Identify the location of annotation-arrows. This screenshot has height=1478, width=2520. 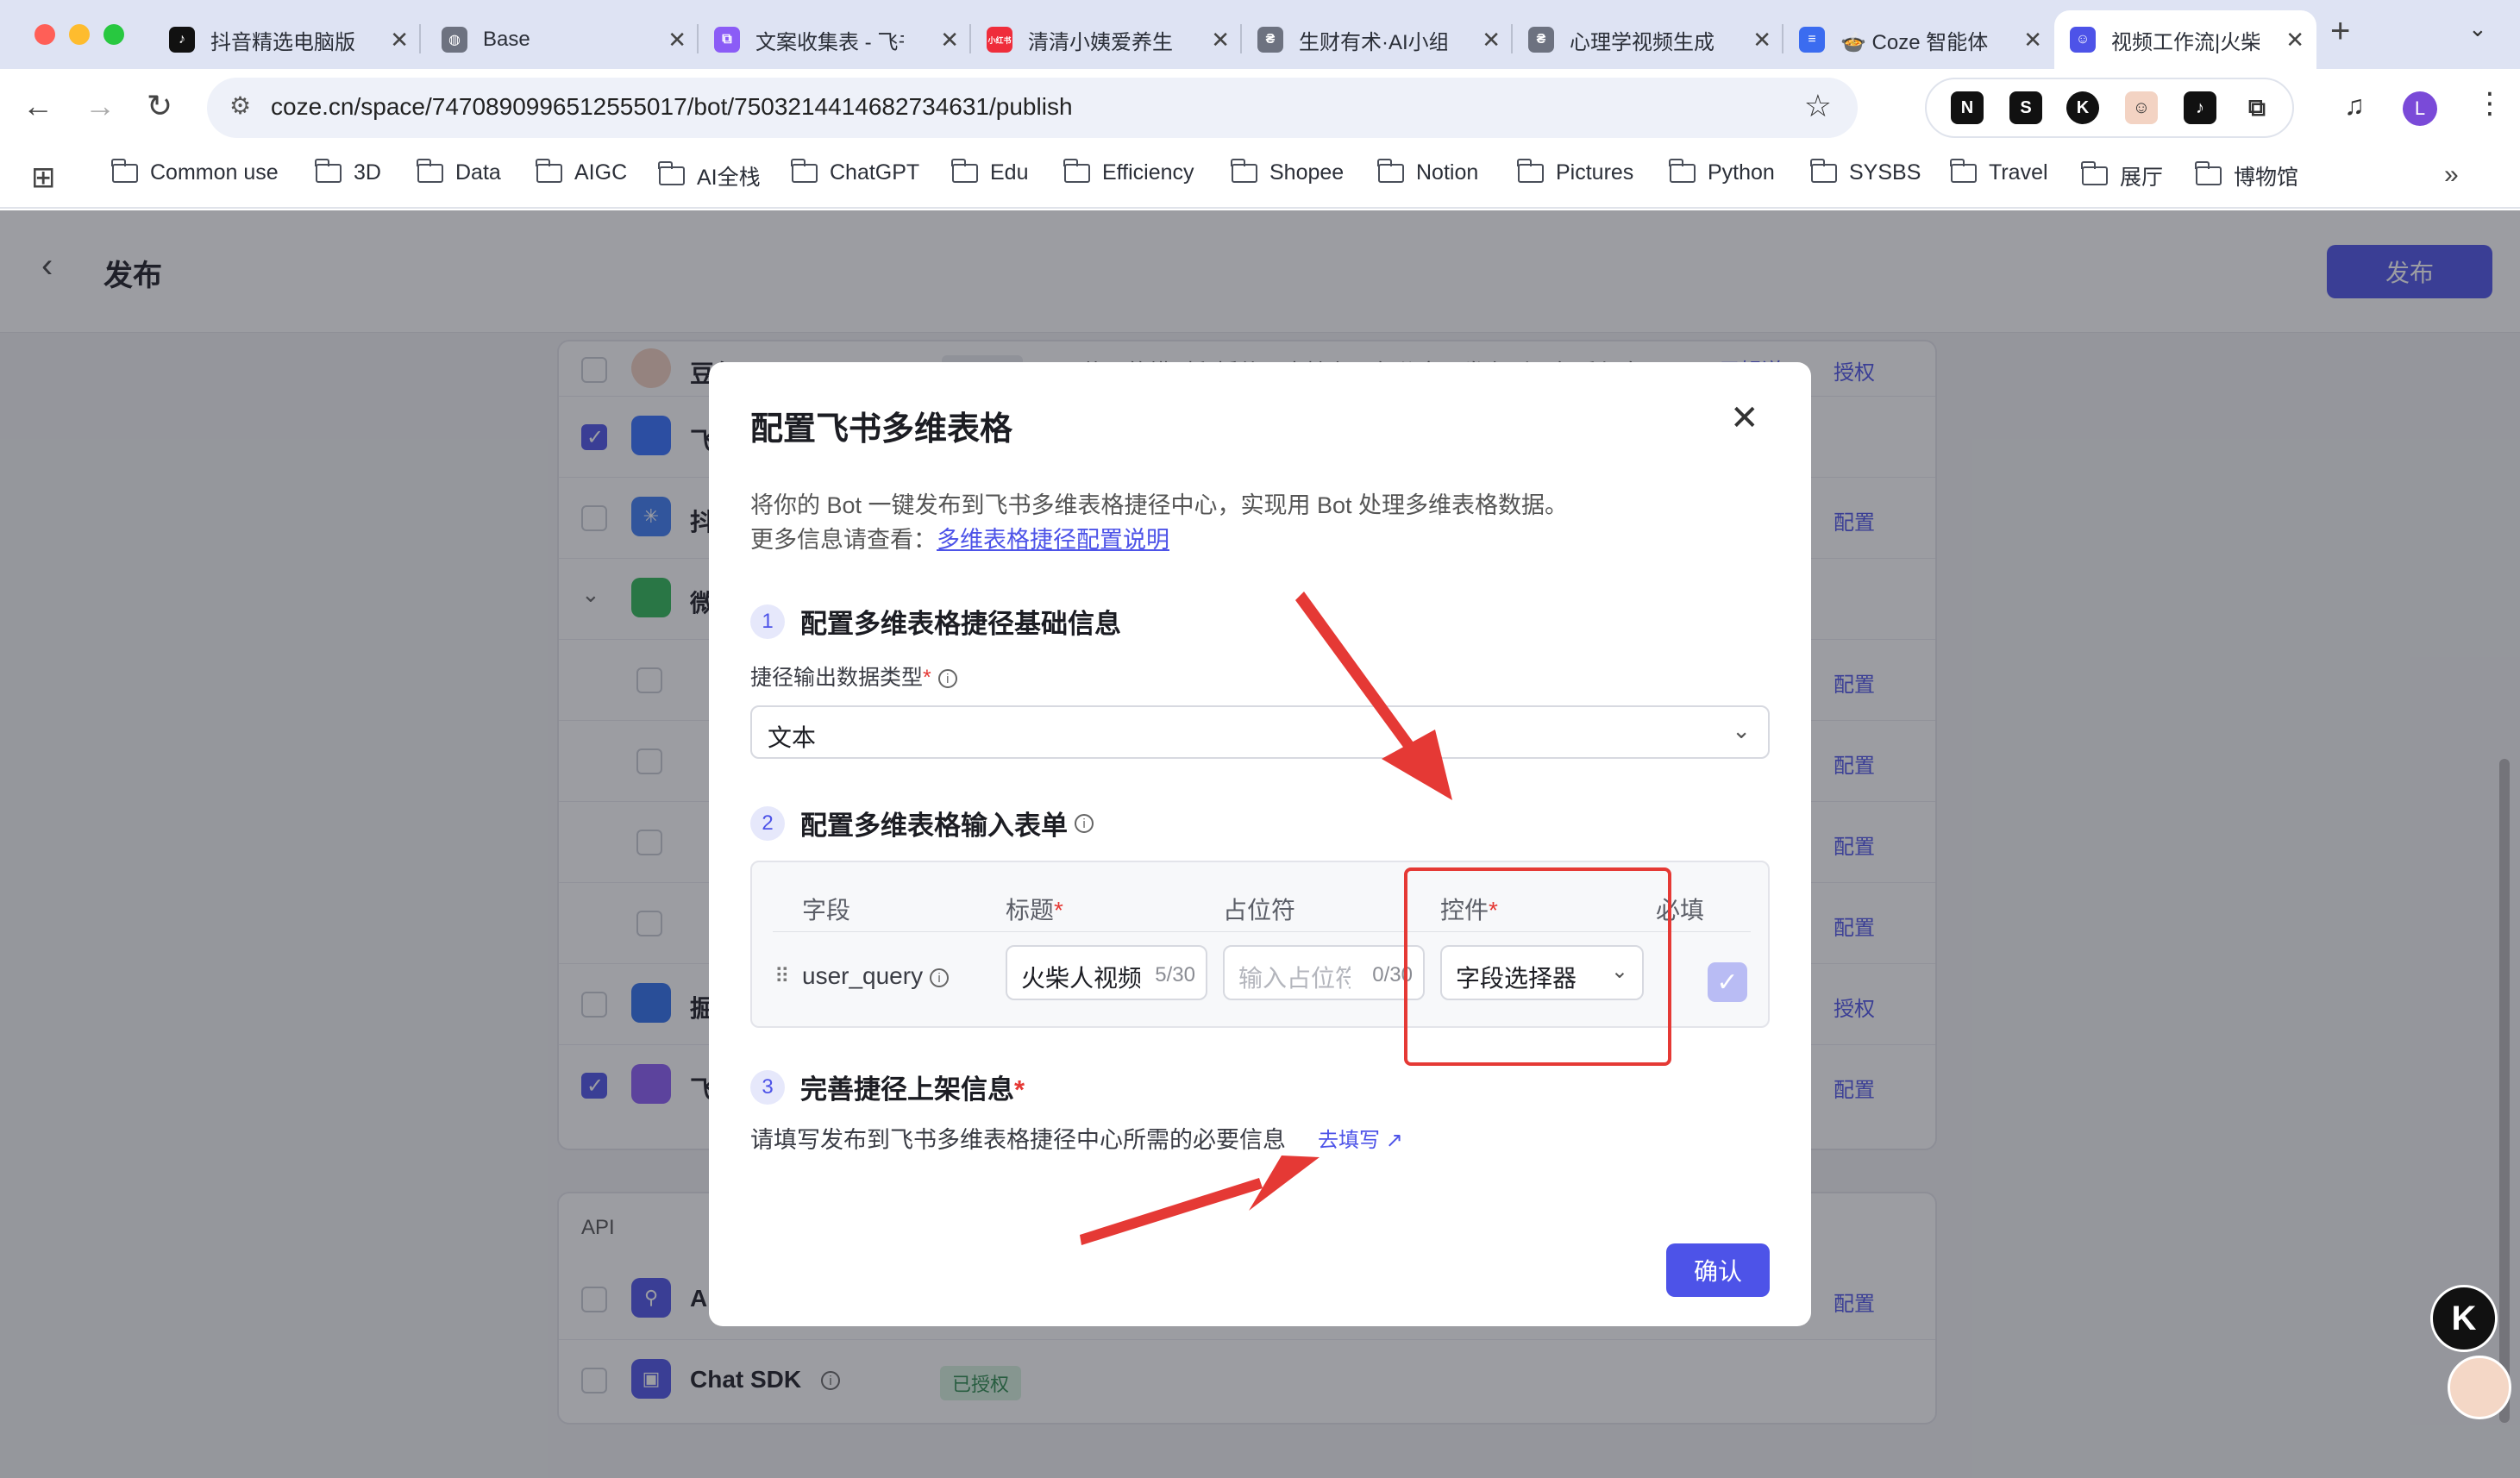
(1266, 918).